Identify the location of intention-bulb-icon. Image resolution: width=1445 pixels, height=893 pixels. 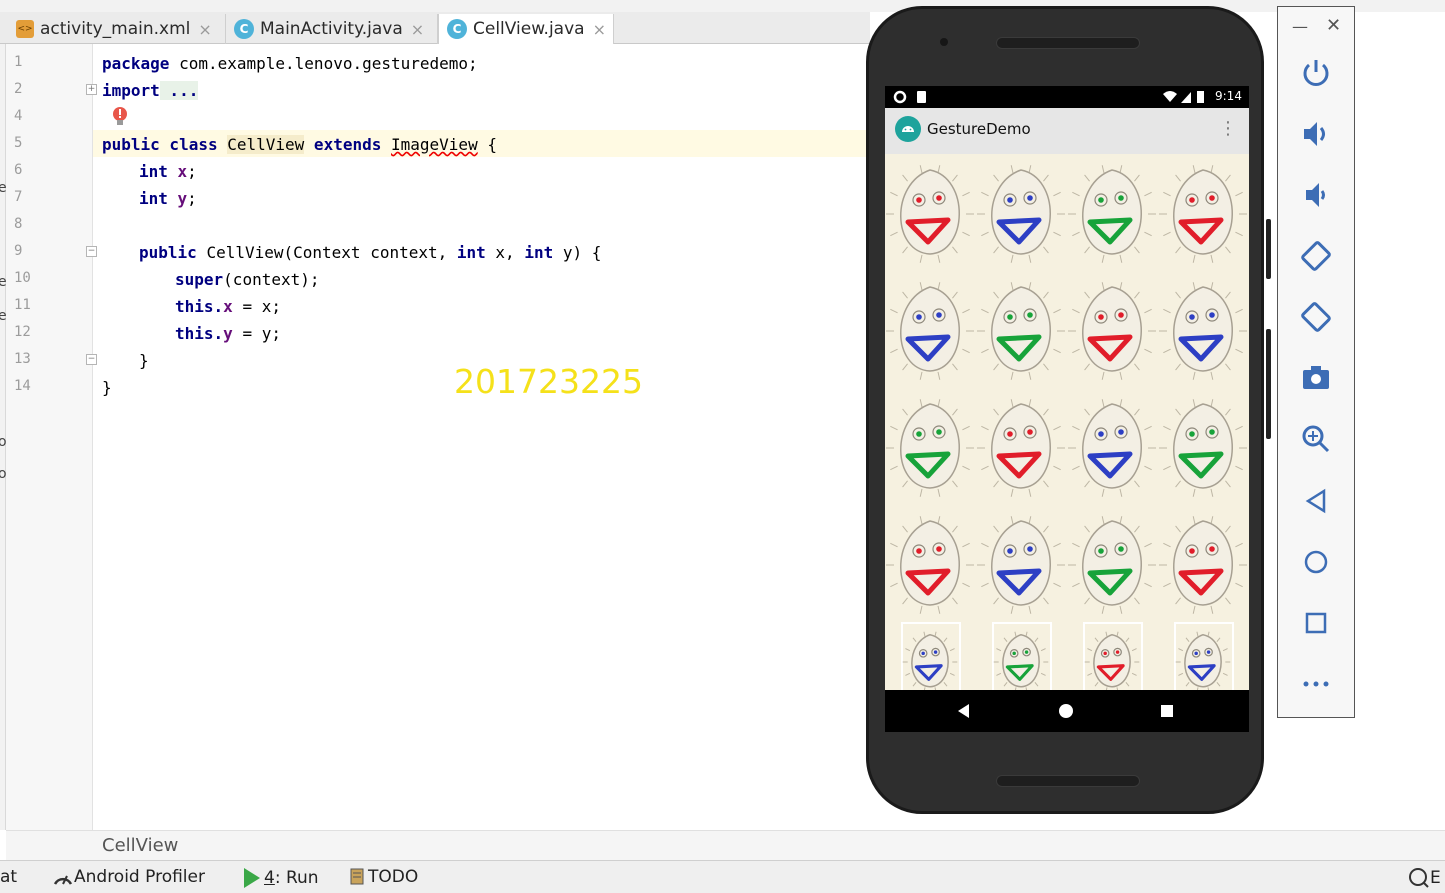
(120, 117).